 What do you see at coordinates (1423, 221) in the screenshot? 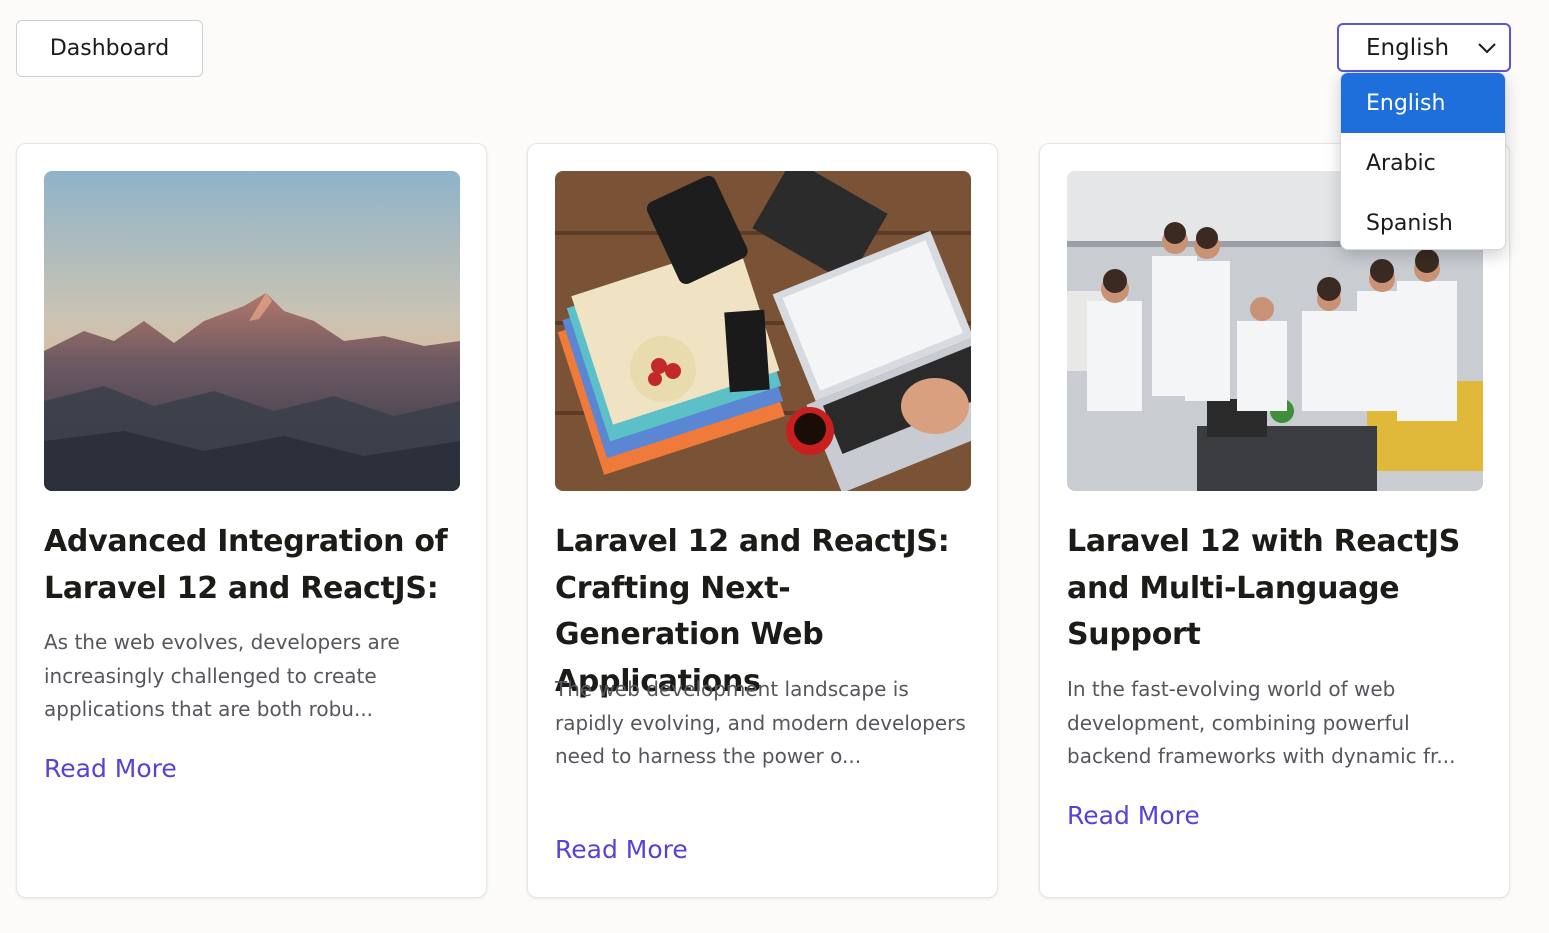
I see `language-option-spanish: Spanish` at bounding box center [1423, 221].